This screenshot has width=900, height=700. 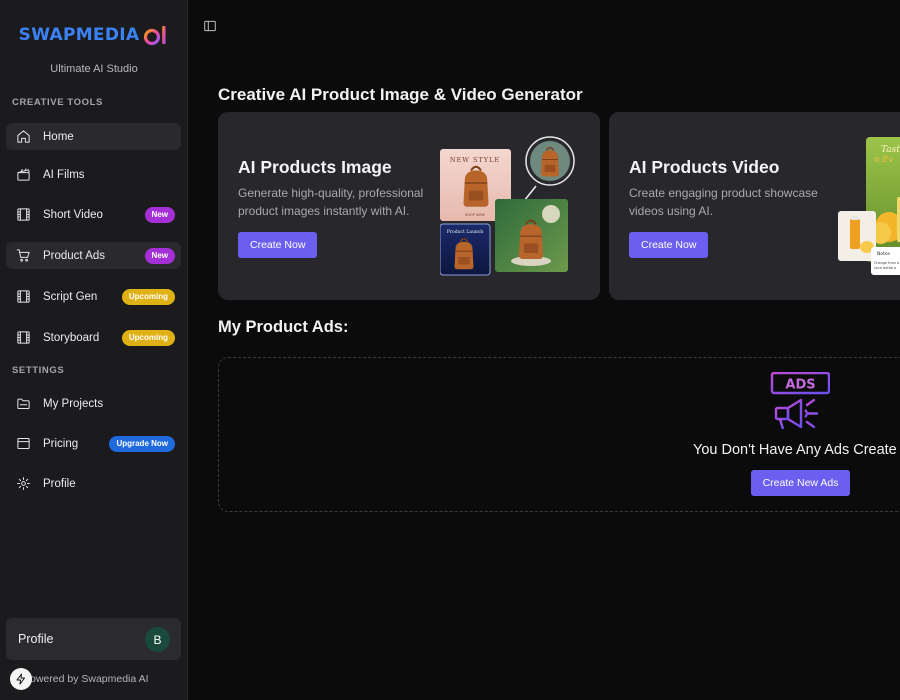 I want to click on new-style-label: NEW STYLE, so click(x=475, y=160).